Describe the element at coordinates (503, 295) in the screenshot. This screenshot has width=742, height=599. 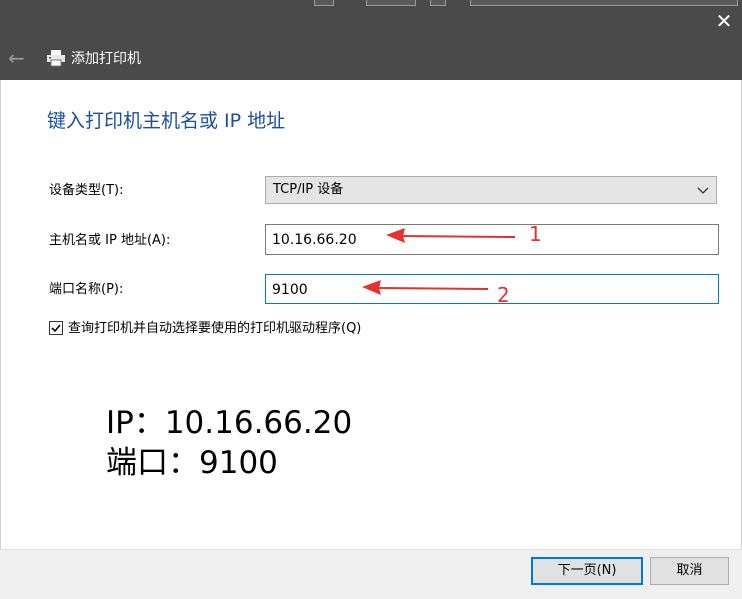
I see `marker-2: 2` at that location.